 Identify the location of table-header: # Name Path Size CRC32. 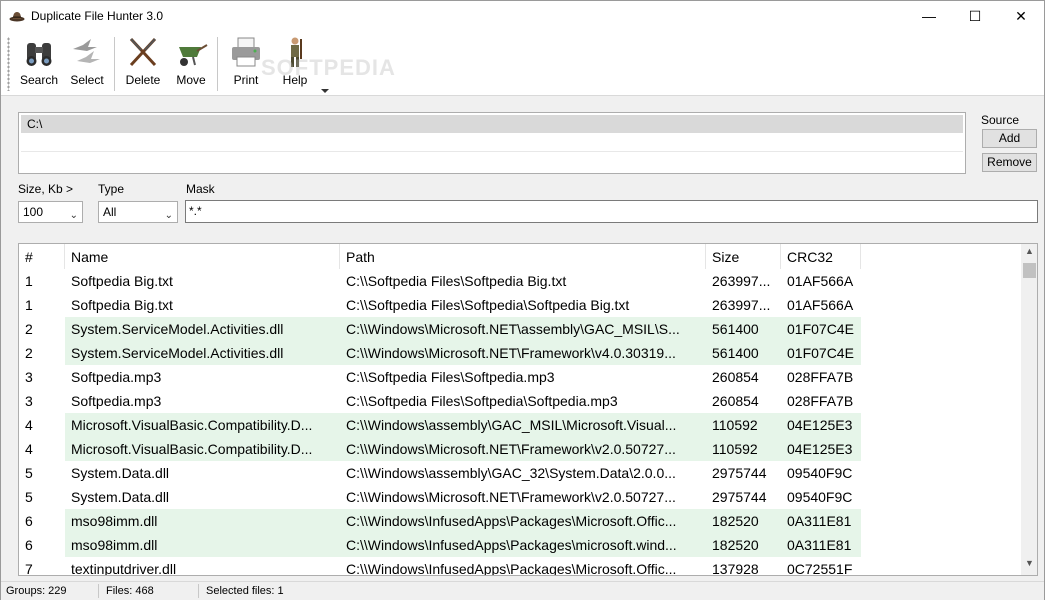
(519, 256).